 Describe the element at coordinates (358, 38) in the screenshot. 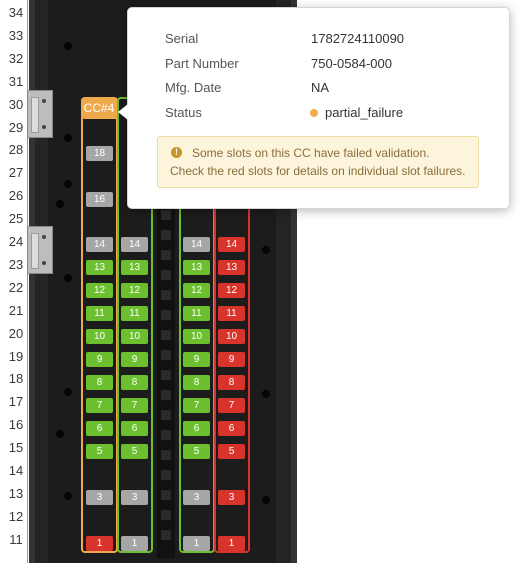

I see `serial-value: 1782724110090` at that location.